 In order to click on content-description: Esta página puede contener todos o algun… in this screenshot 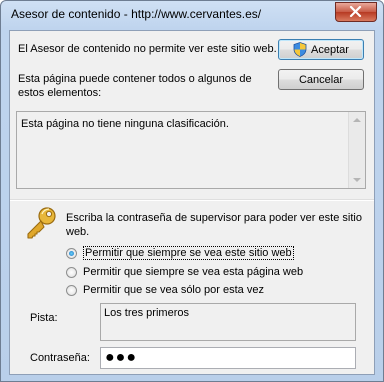, I will do `click(135, 86)`.